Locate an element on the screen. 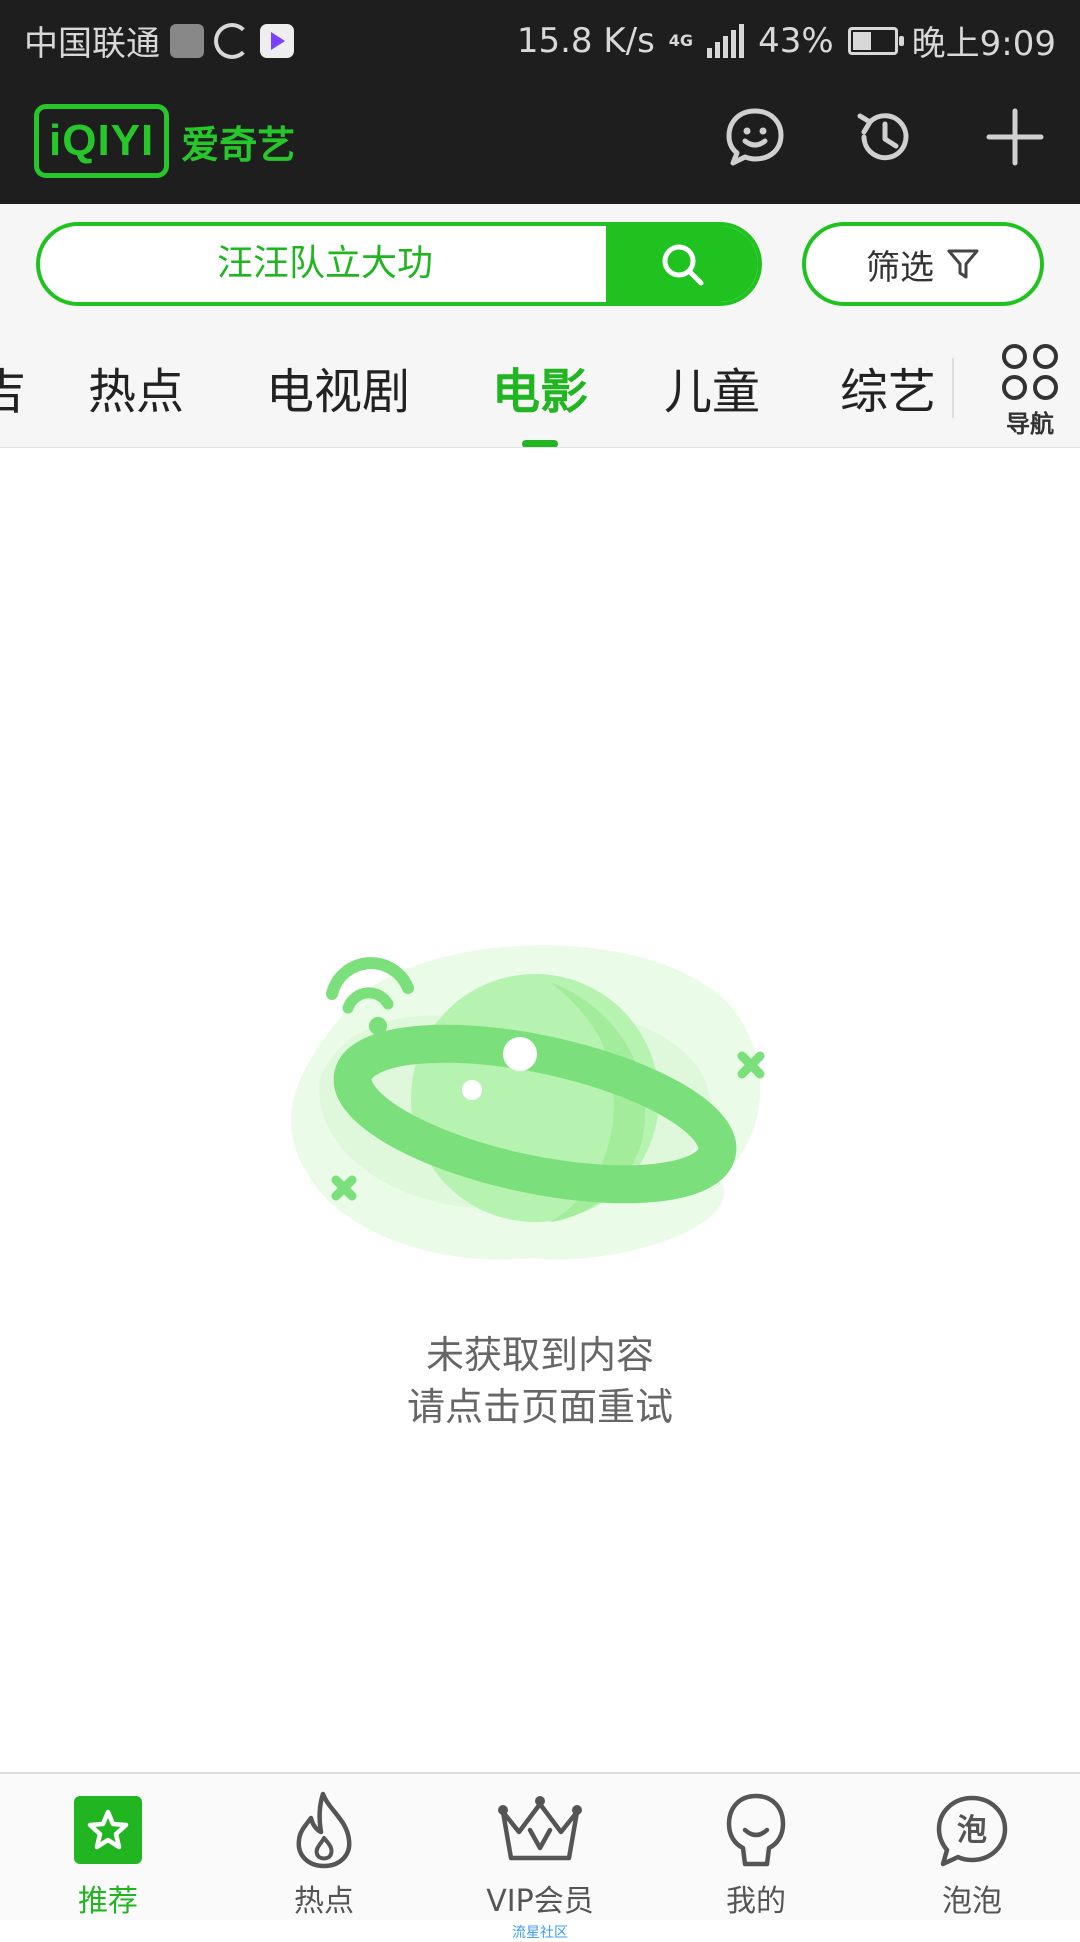  carrier-text: 中国联通 is located at coordinates (92, 44).